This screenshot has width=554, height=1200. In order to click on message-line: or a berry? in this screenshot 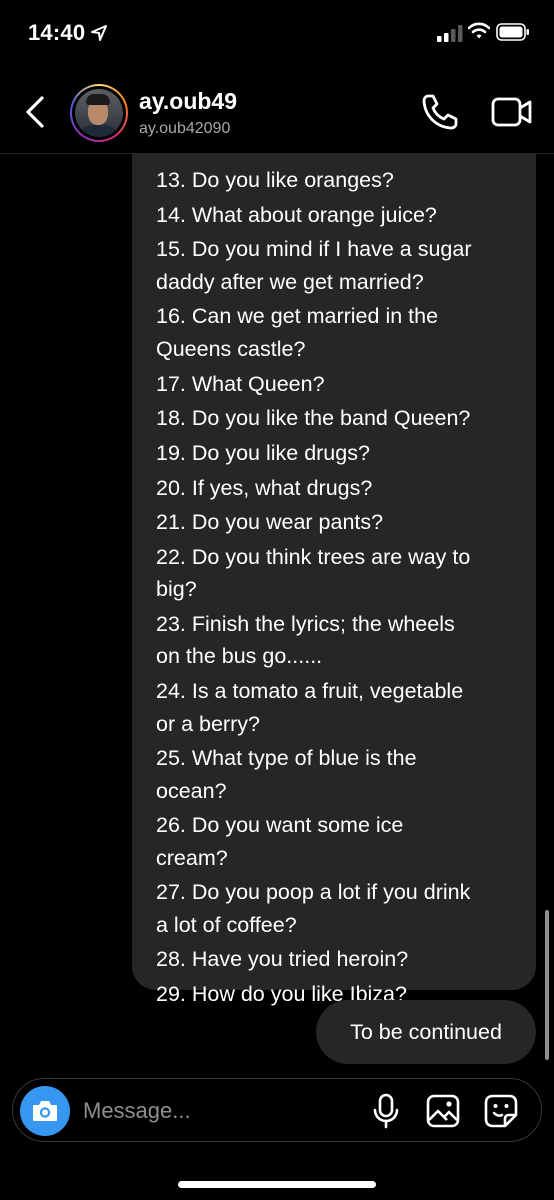, I will do `click(208, 723)`.